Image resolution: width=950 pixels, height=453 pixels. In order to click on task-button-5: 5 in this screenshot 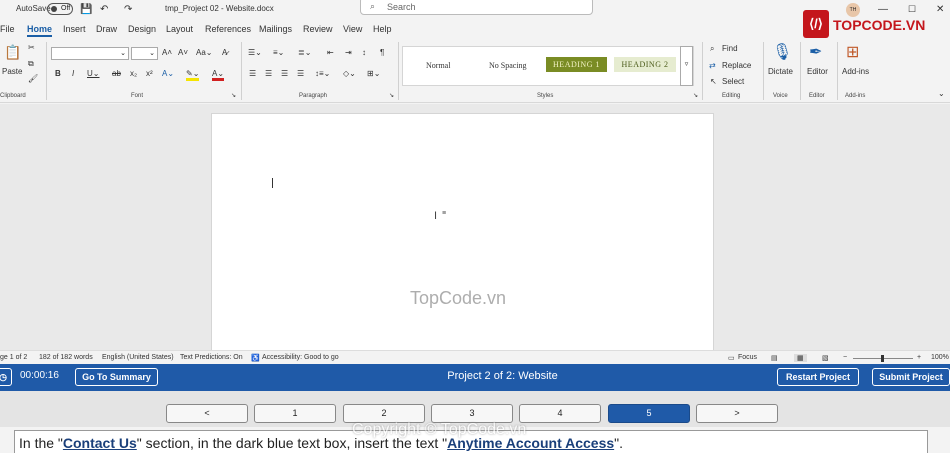, I will do `click(649, 413)`.